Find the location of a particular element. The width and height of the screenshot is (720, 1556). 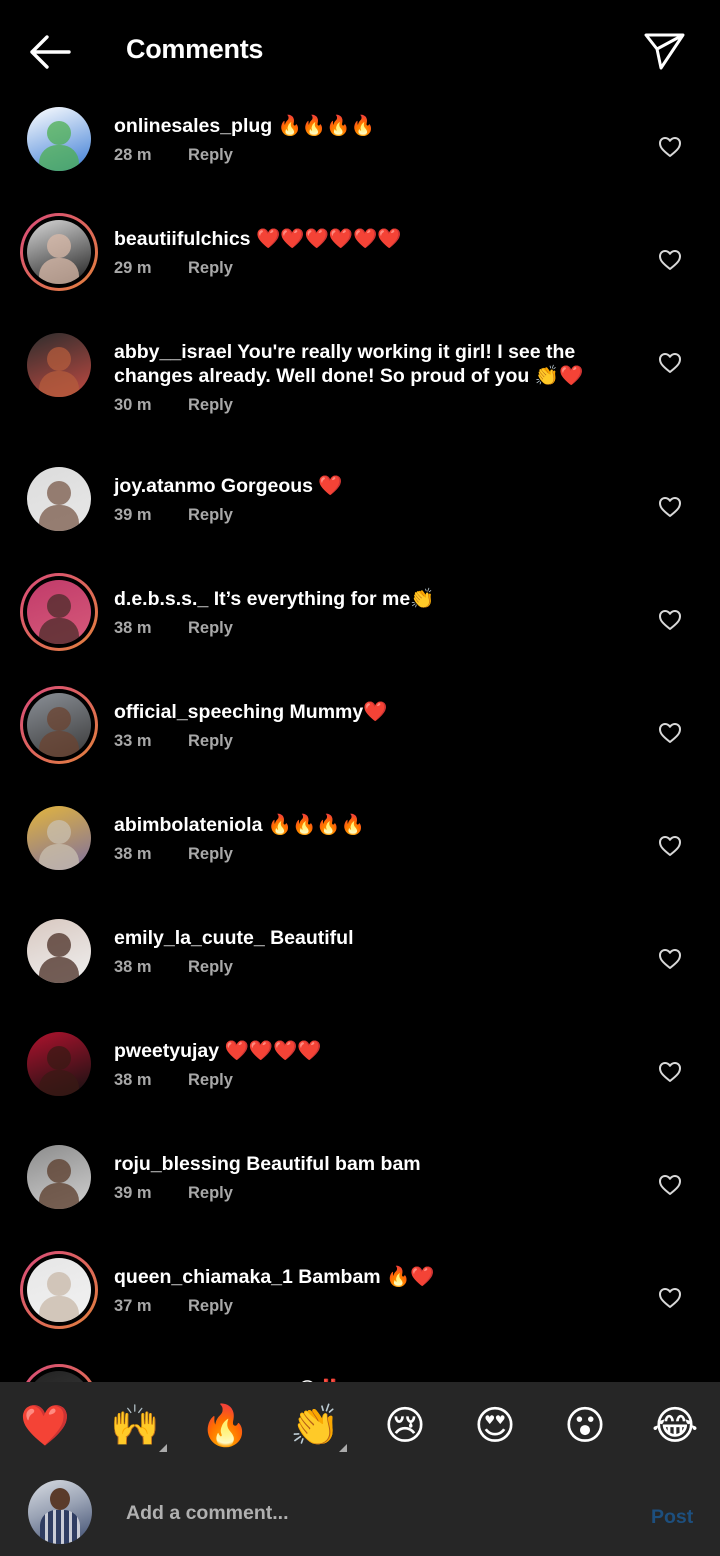

comment-timestamp: 39 m is located at coordinates (133, 1193).